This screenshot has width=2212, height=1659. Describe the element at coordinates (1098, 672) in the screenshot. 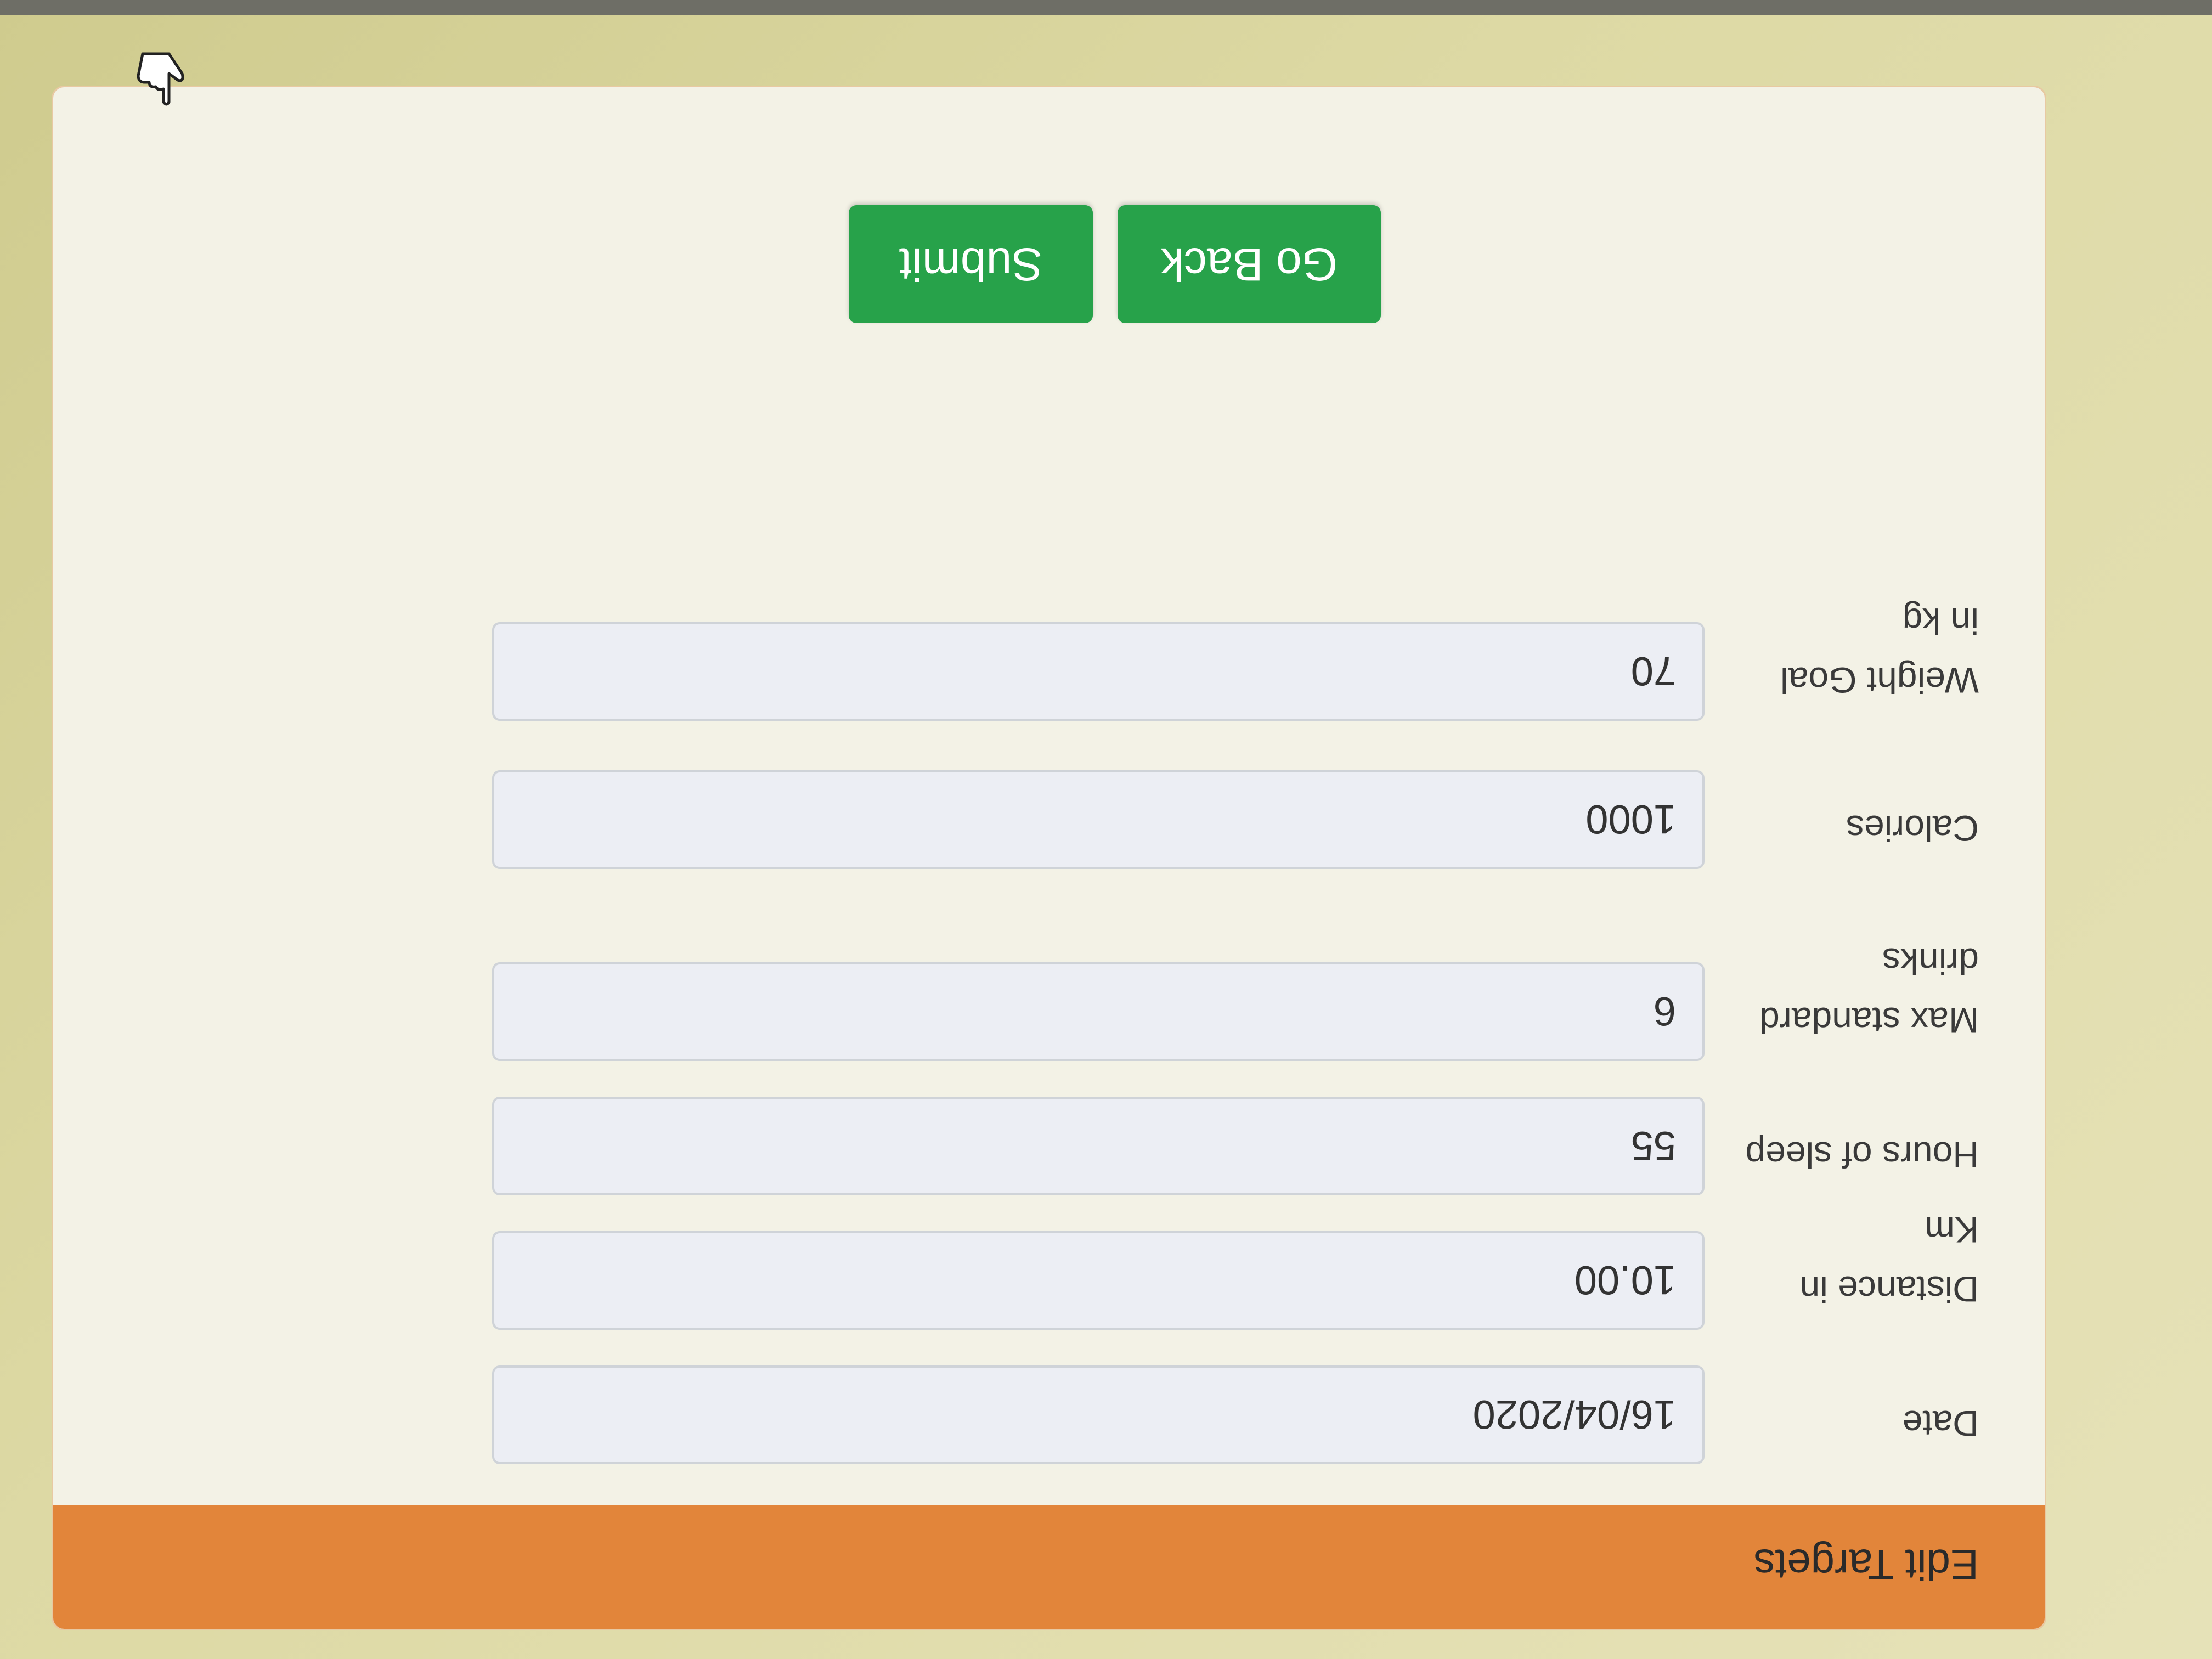

I see `weight-field` at that location.